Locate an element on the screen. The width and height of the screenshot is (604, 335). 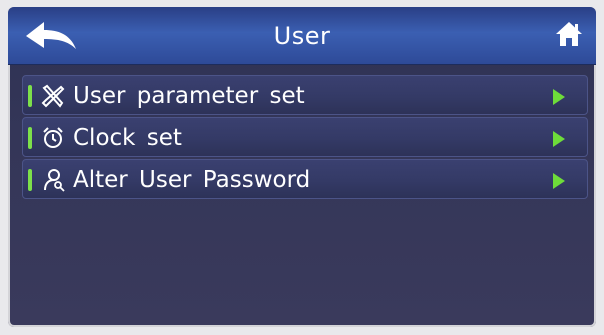
user-key-icon is located at coordinates (53, 180).